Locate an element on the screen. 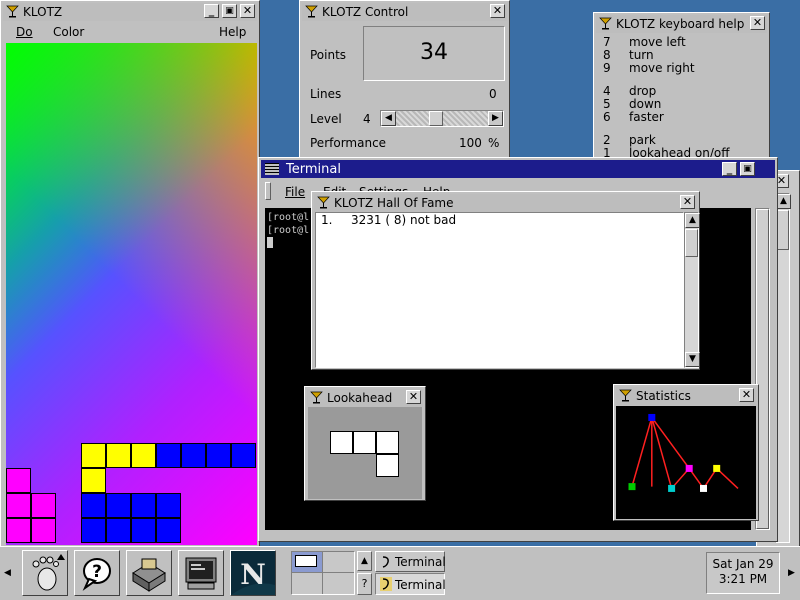  scroll-down-button: ▼ is located at coordinates (692, 359).